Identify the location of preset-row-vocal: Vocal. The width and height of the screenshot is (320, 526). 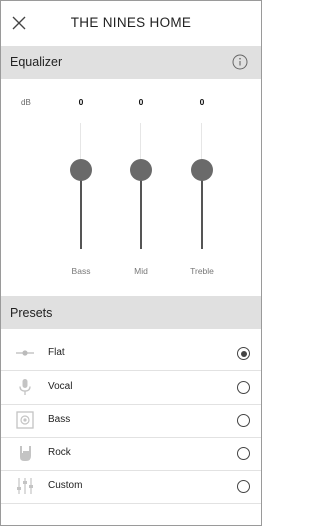
(131, 388).